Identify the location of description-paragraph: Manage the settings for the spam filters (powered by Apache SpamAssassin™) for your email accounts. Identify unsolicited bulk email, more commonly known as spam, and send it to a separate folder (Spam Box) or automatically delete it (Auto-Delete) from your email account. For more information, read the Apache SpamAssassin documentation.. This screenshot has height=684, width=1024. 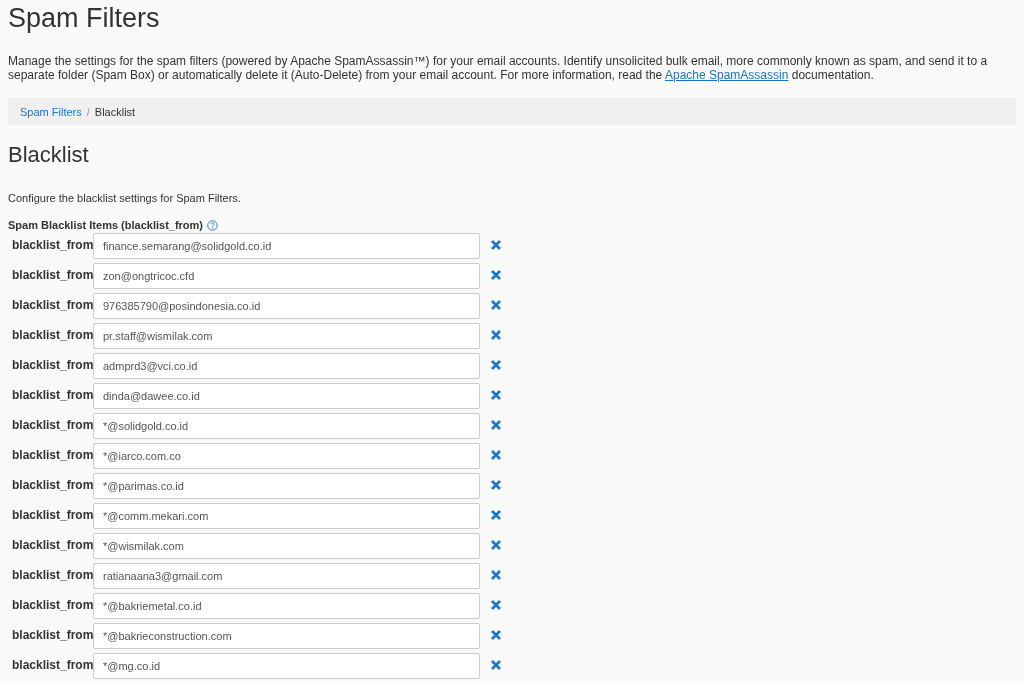
(498, 68).